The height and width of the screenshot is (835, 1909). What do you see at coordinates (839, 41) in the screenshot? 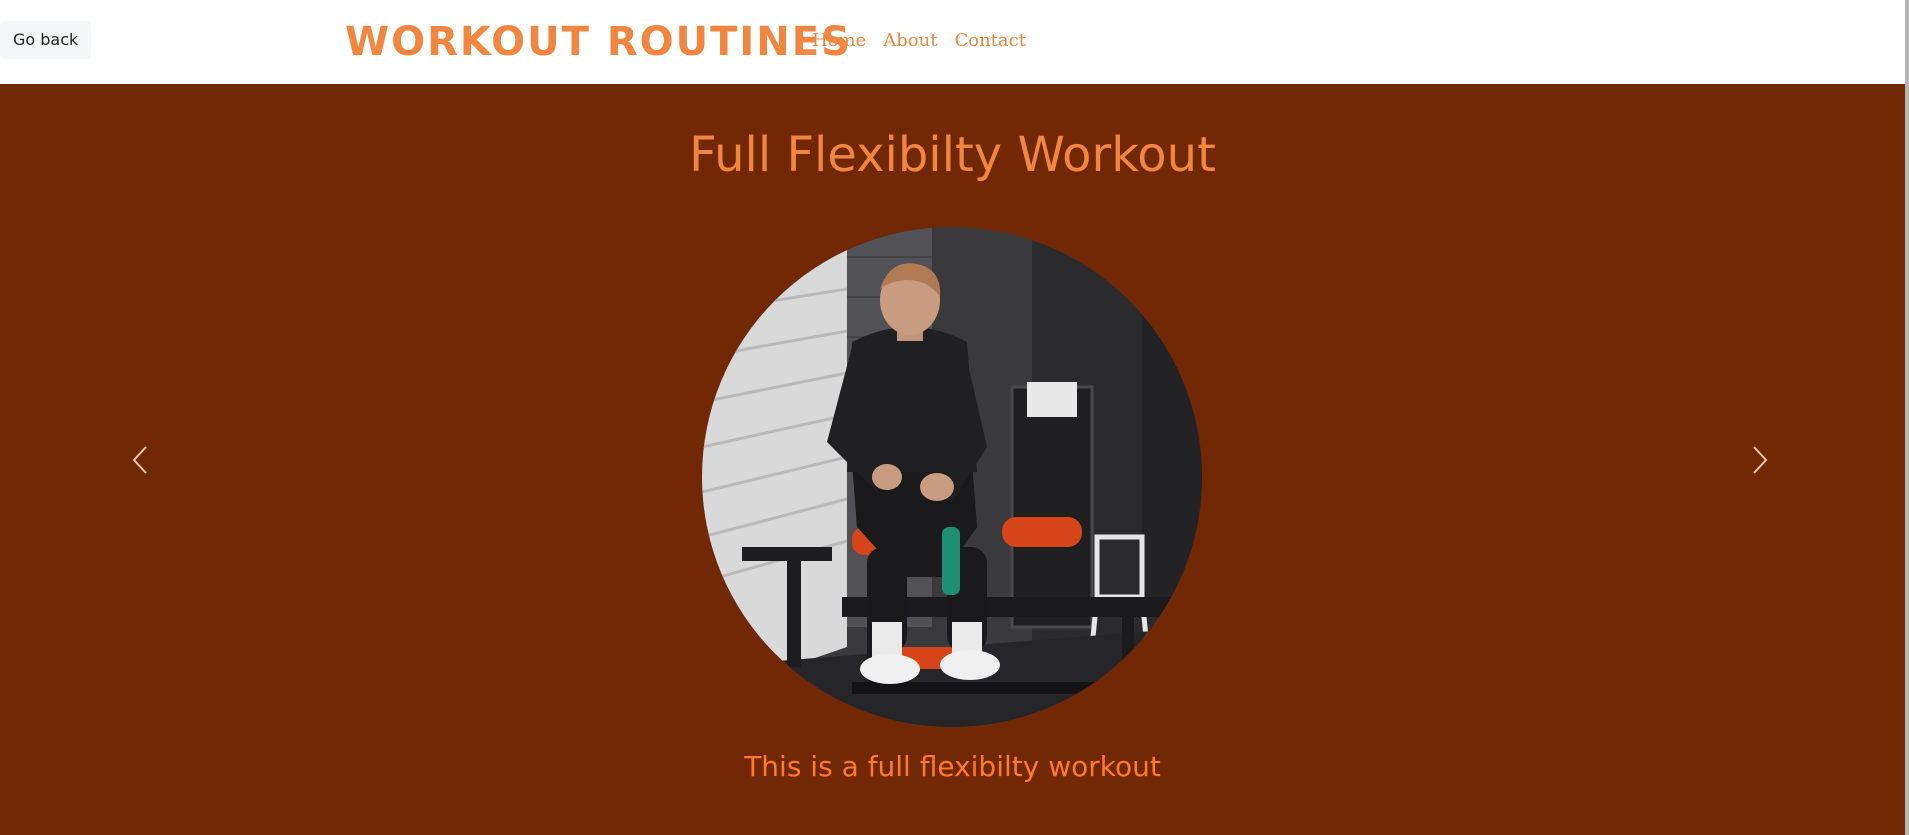
I see `nav-link-home: Home` at bounding box center [839, 41].